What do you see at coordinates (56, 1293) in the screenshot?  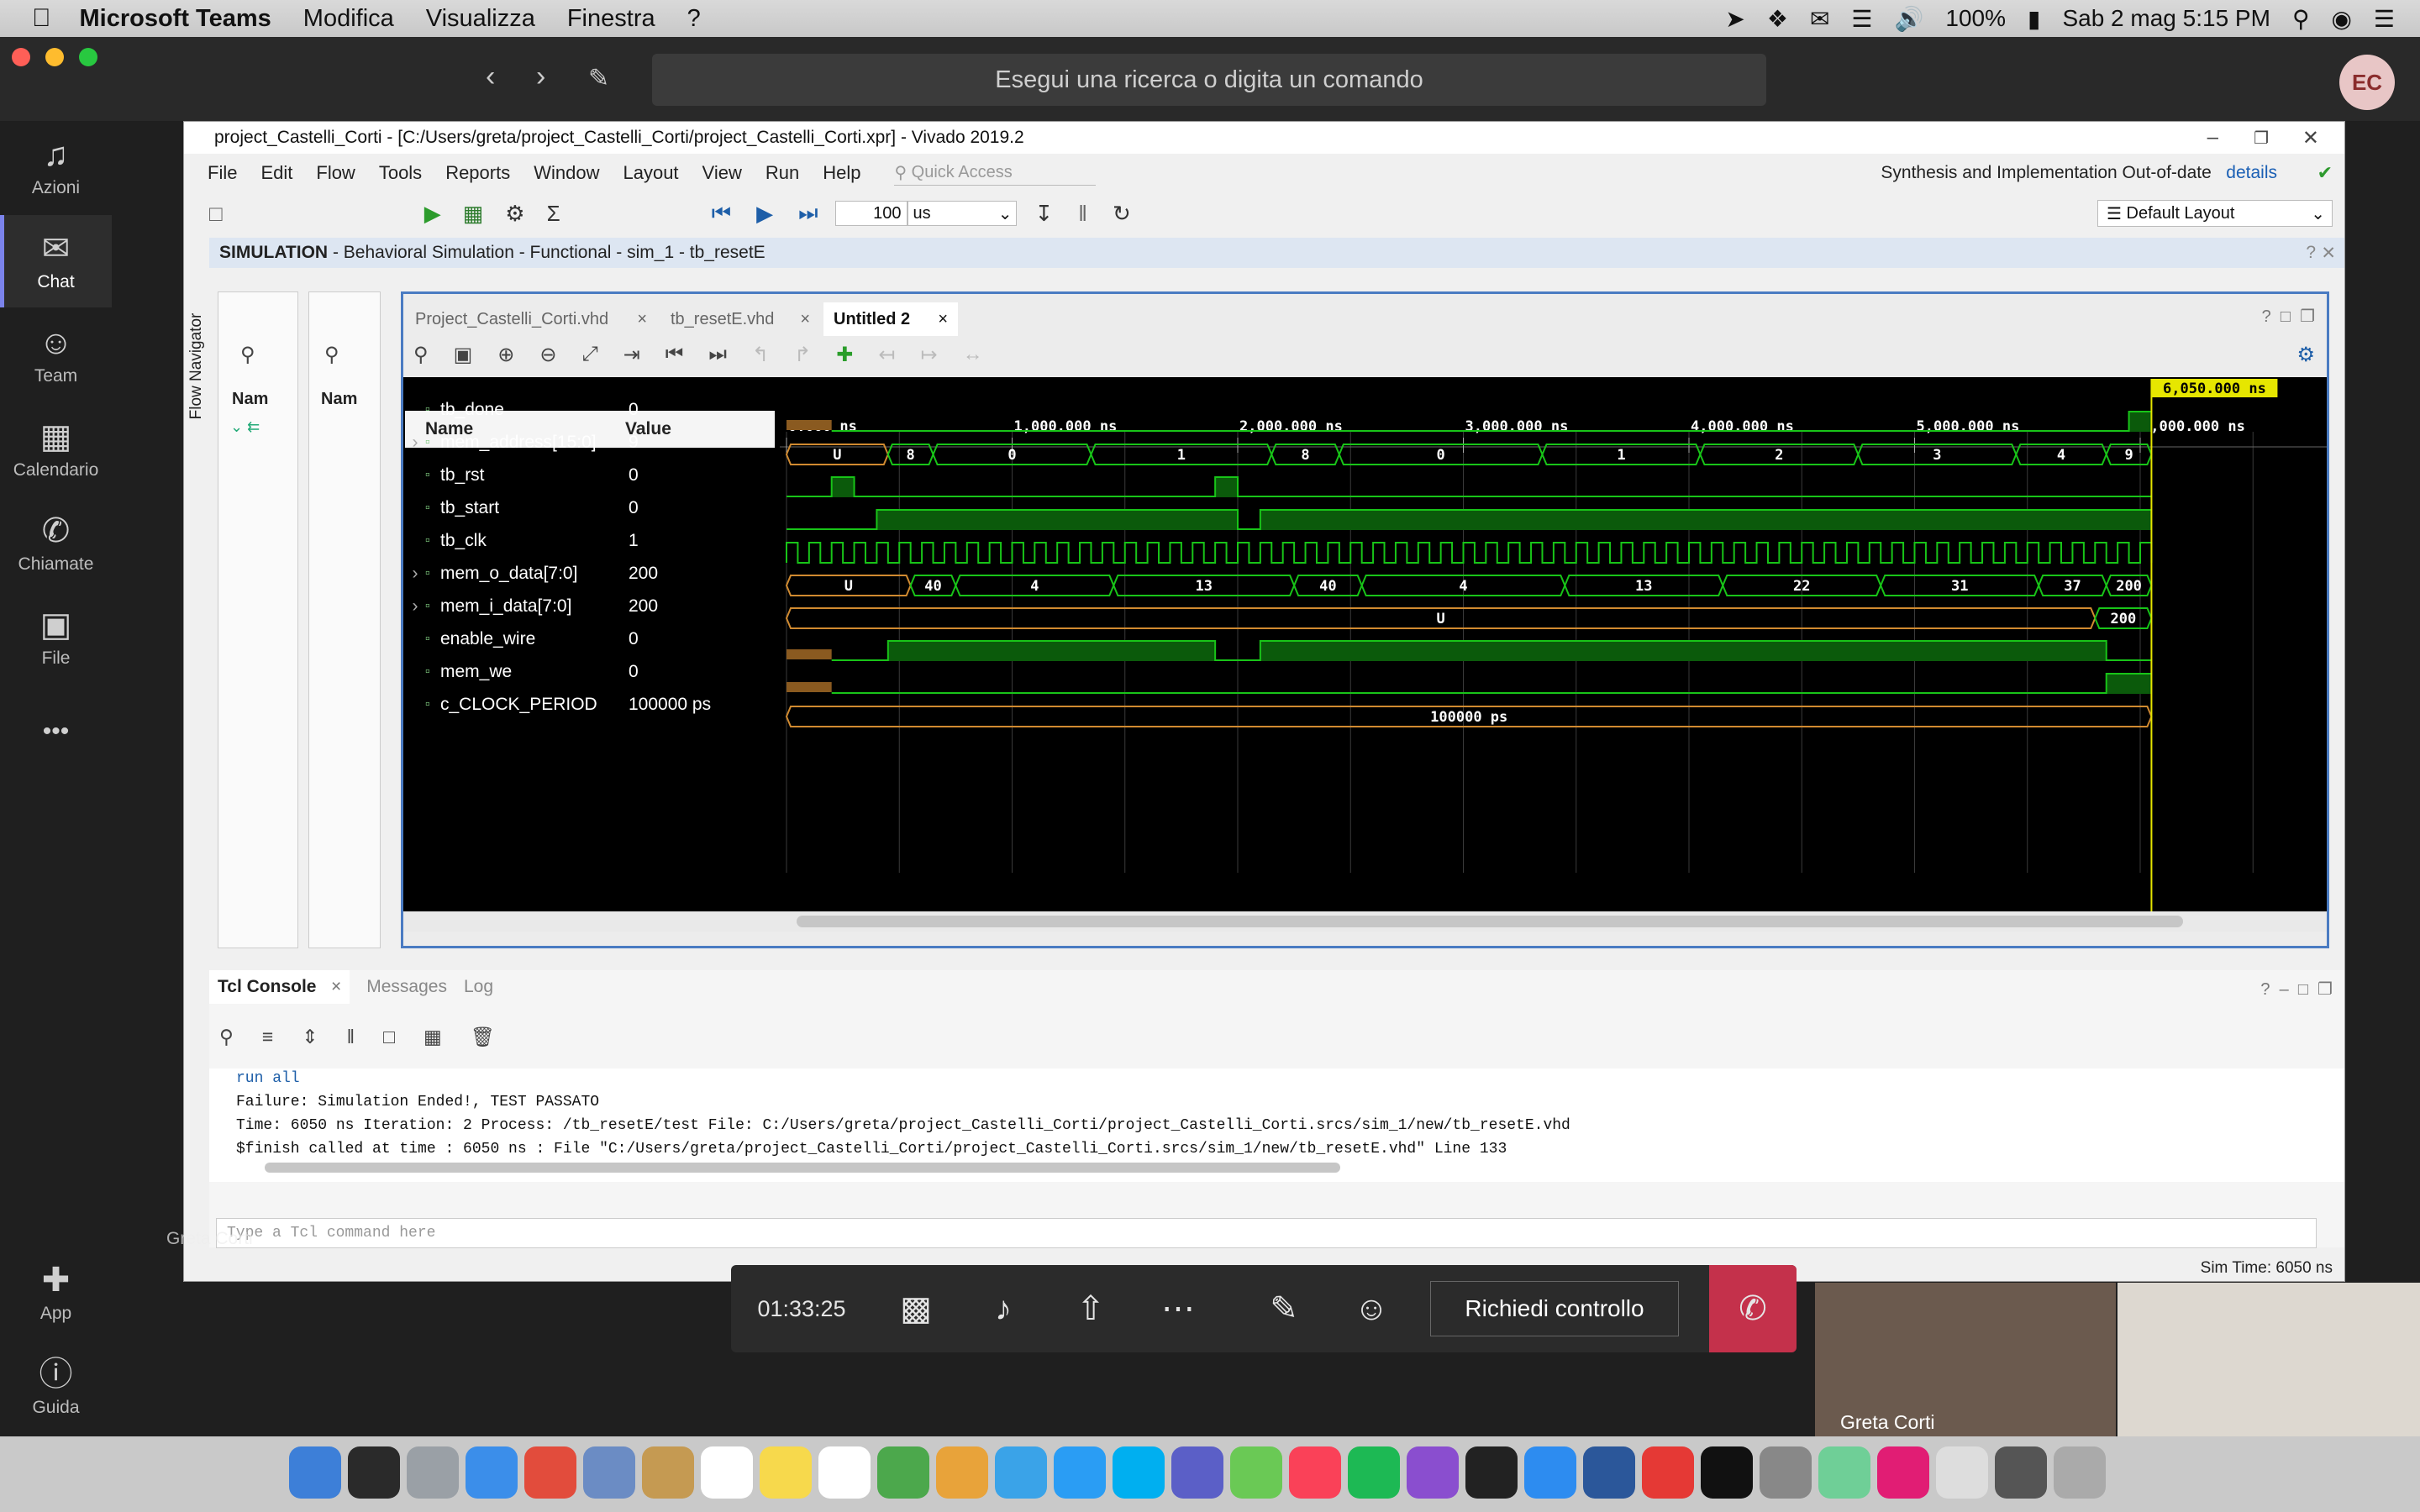 I see `rail-item-app: ✚ App` at bounding box center [56, 1293].